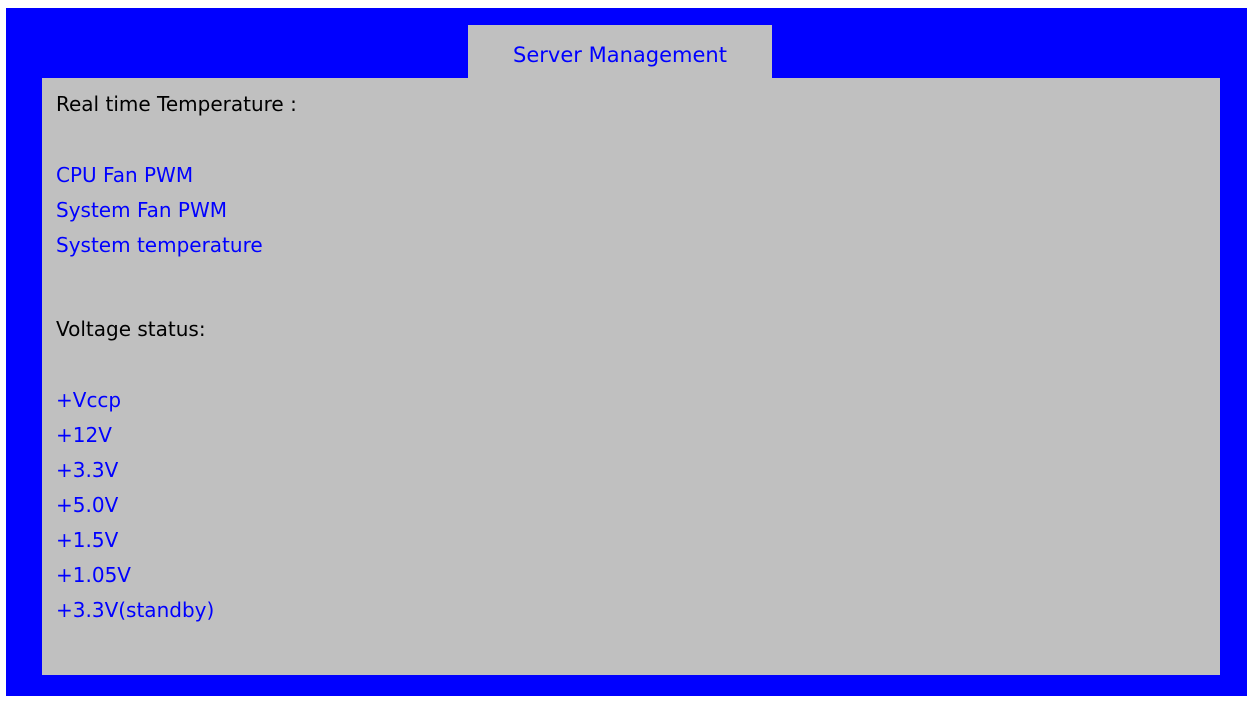  I want to click on menu-item-system-temperature: System temperature, so click(159, 245).